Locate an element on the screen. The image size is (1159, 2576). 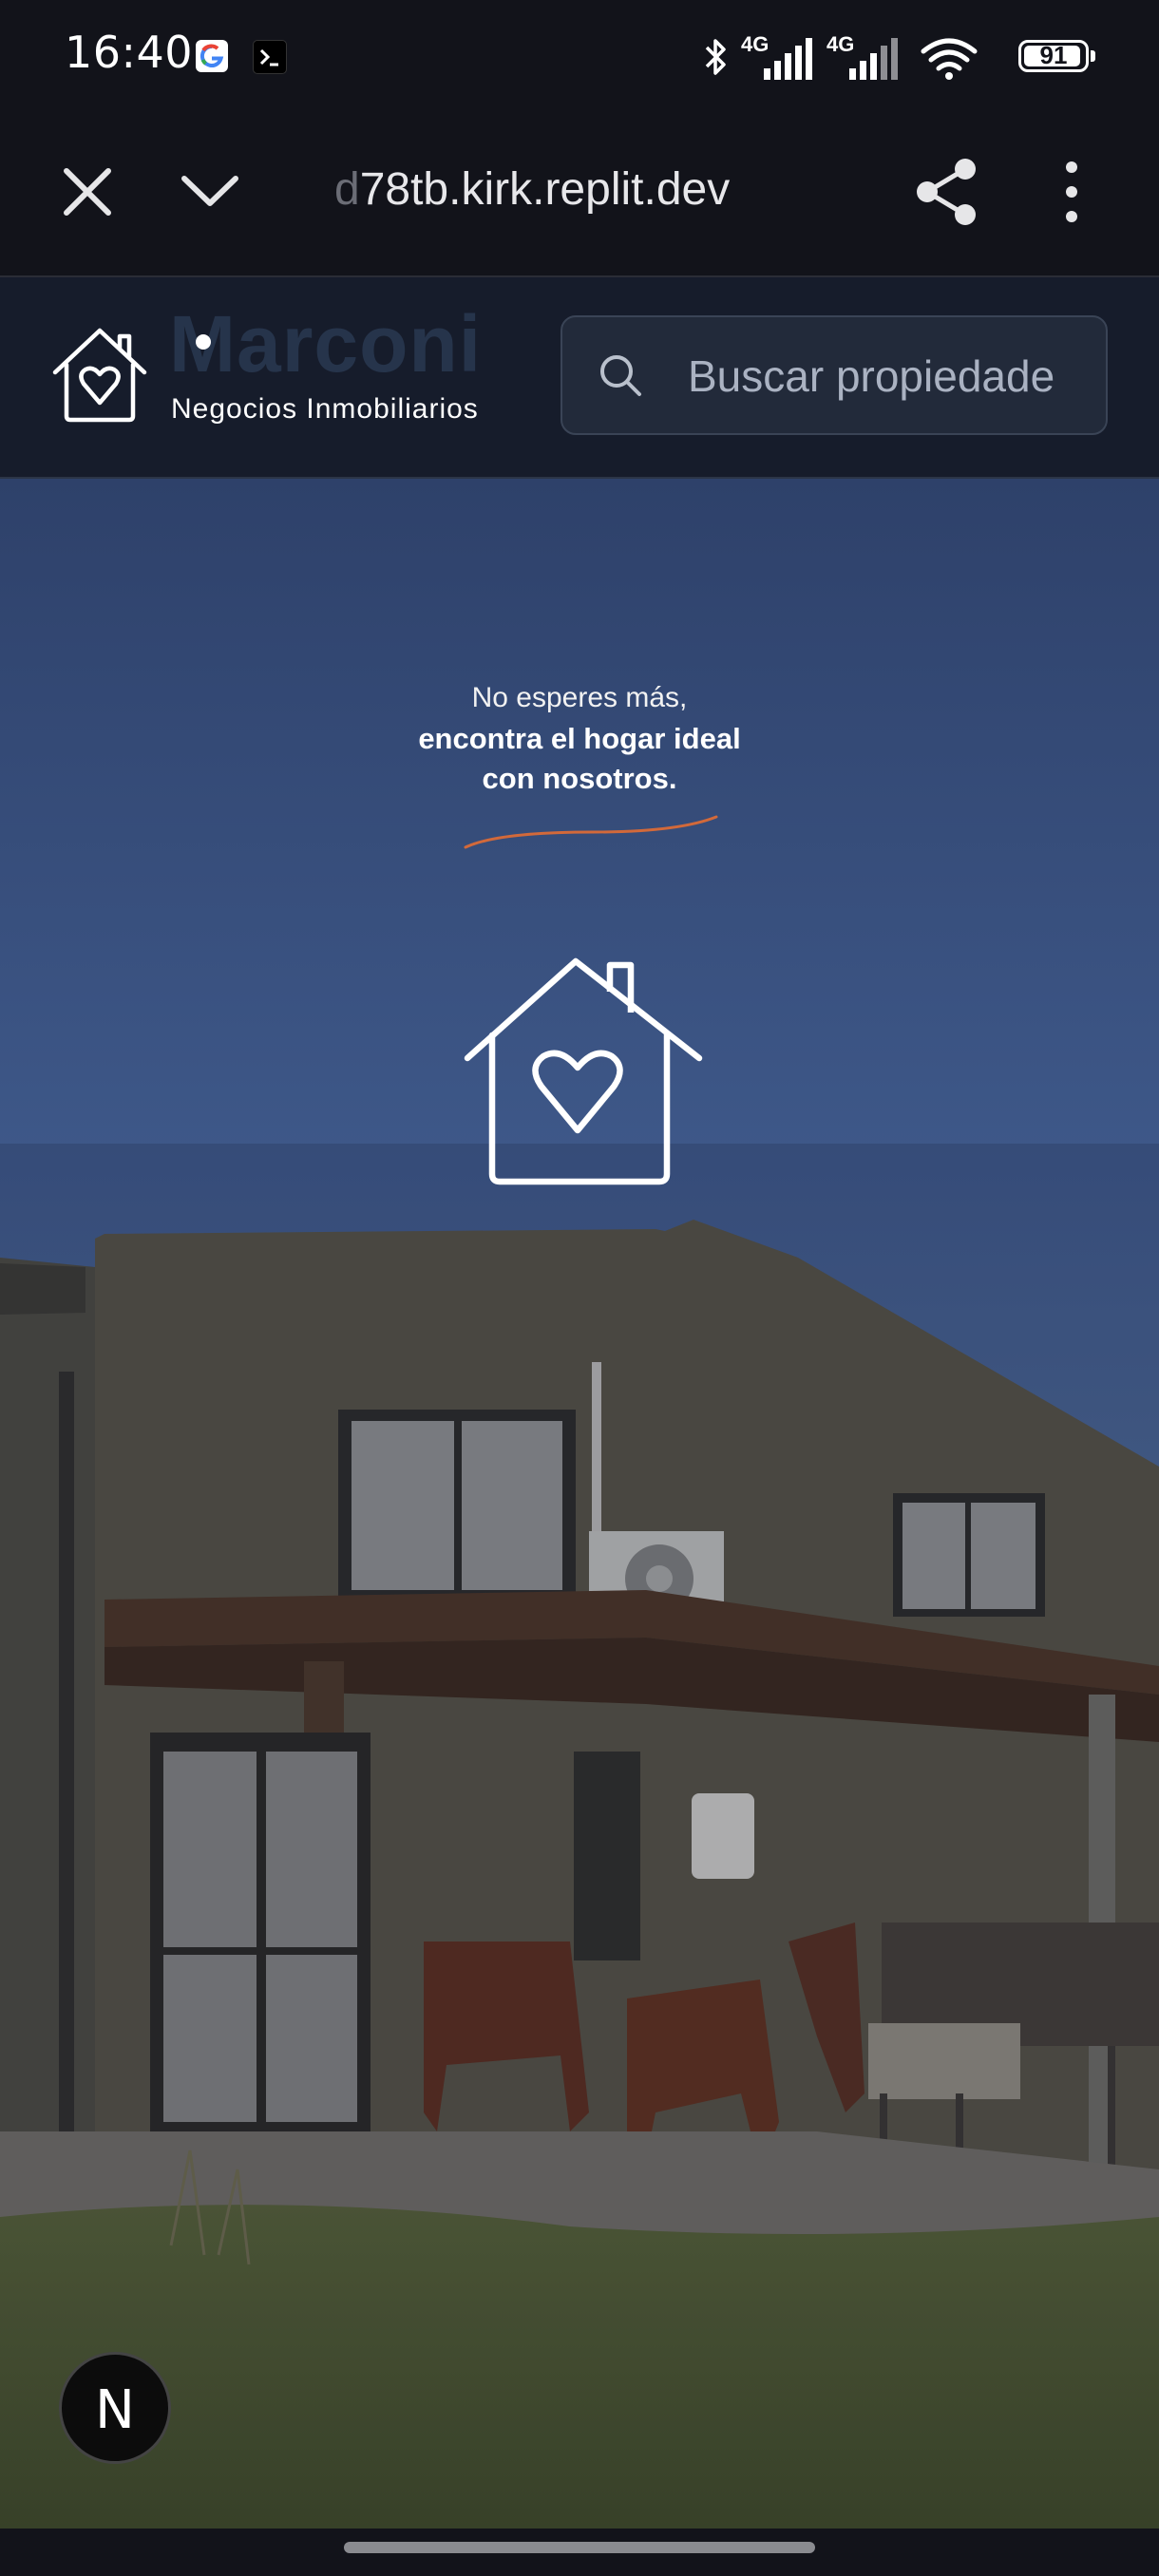
share-icon is located at coordinates (946, 192).